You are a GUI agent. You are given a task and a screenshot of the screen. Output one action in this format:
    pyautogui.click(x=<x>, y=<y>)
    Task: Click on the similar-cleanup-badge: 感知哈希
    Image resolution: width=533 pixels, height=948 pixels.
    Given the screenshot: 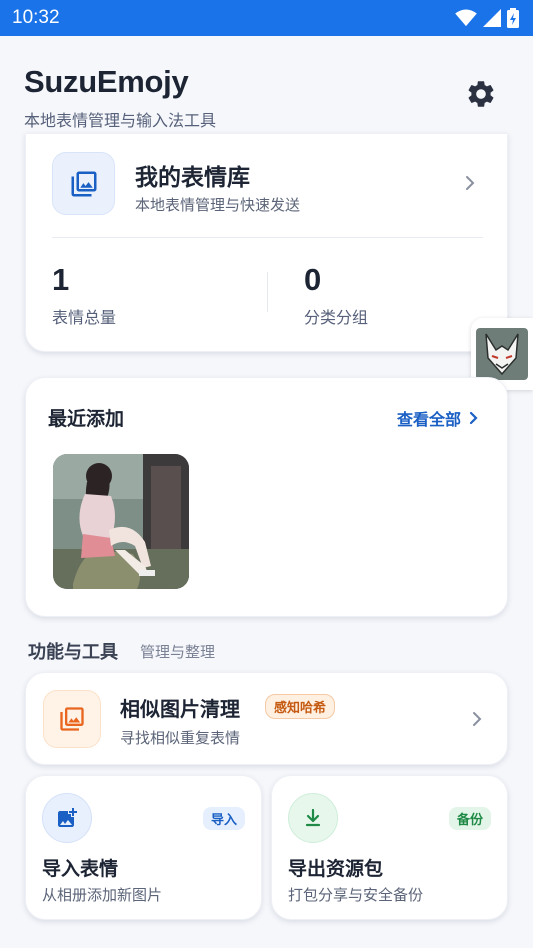 What is the action you would take?
    pyautogui.click(x=300, y=706)
    